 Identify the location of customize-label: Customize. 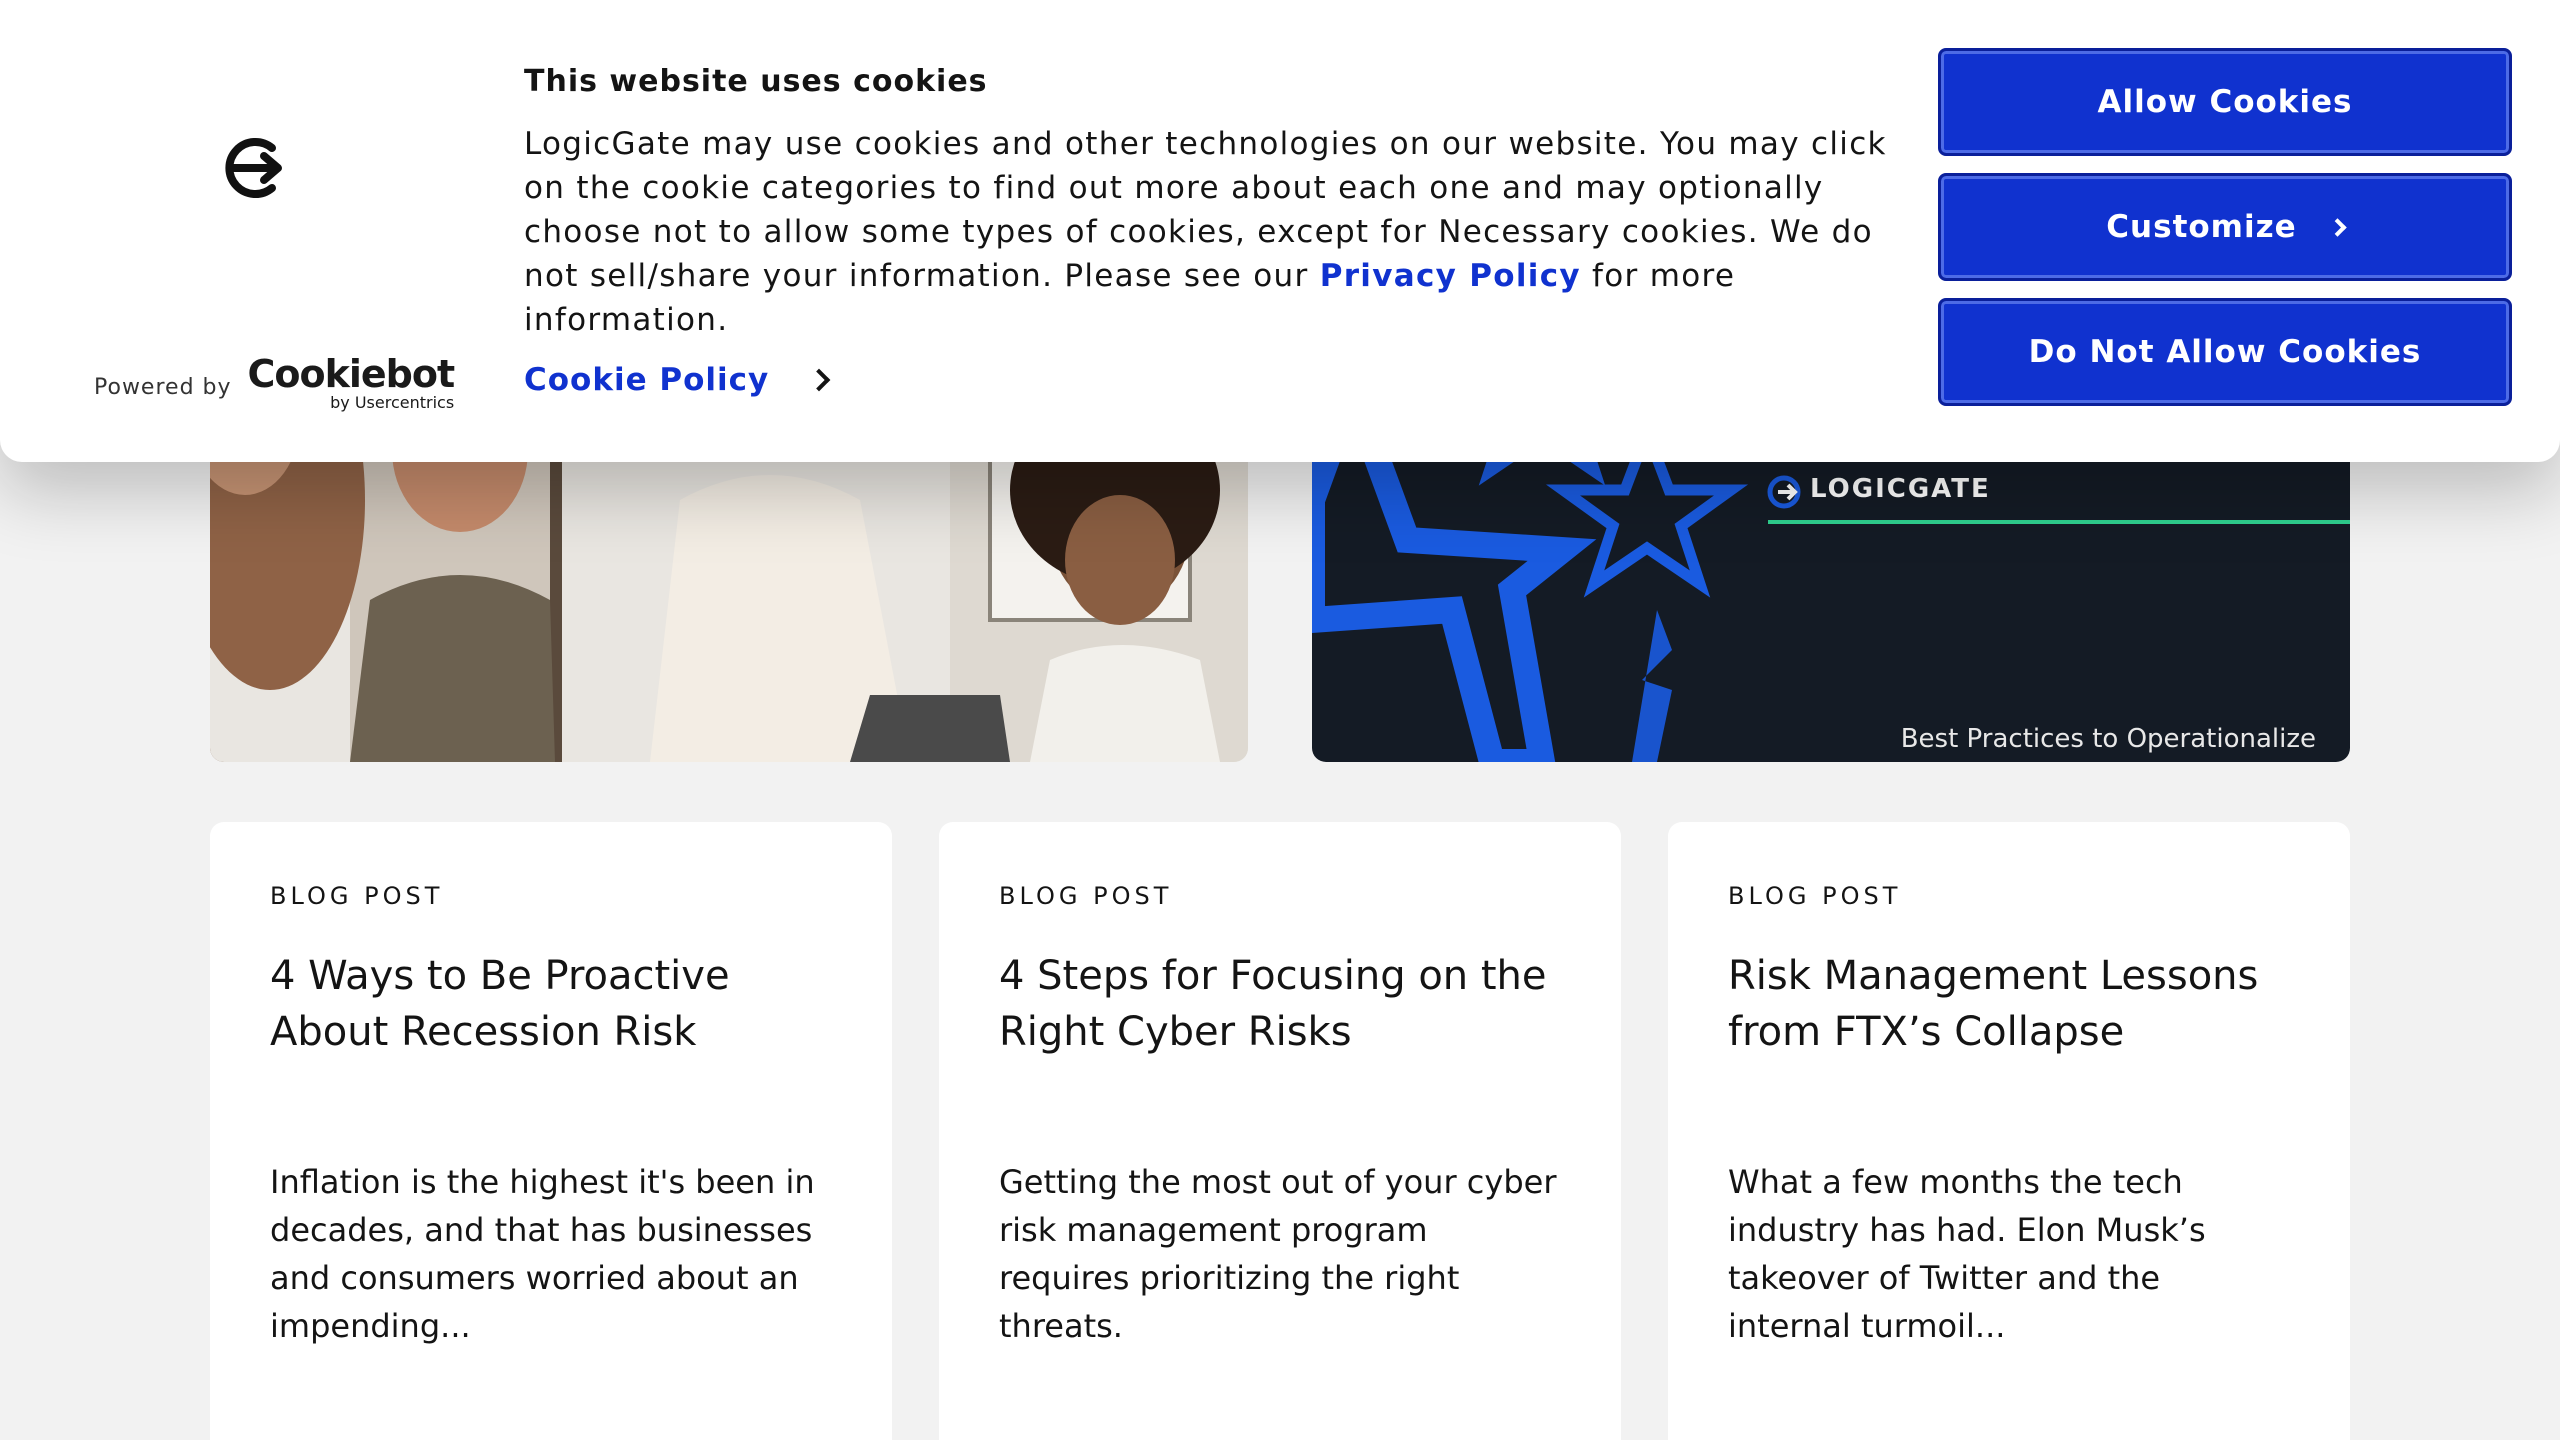
(2201, 227).